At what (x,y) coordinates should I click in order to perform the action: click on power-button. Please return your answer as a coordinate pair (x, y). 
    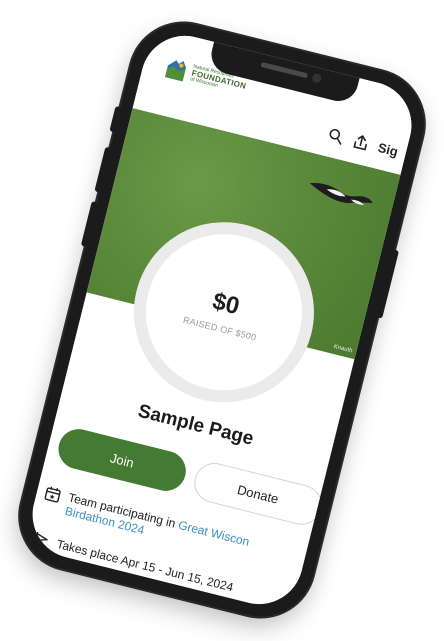
    Looking at the image, I should click on (388, 284).